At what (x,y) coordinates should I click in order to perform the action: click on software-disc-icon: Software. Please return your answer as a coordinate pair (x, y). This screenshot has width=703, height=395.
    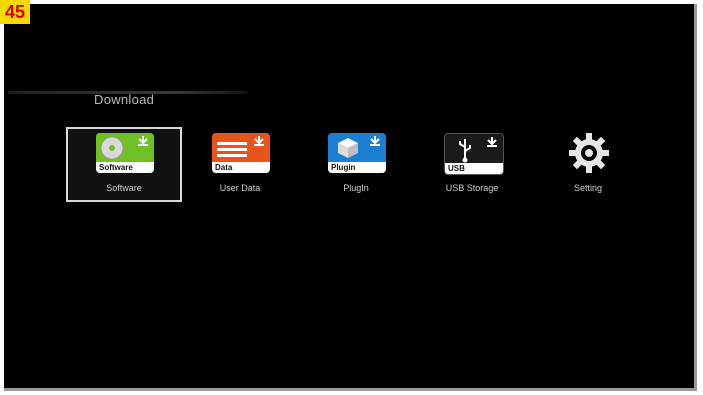
    Looking at the image, I should click on (125, 153).